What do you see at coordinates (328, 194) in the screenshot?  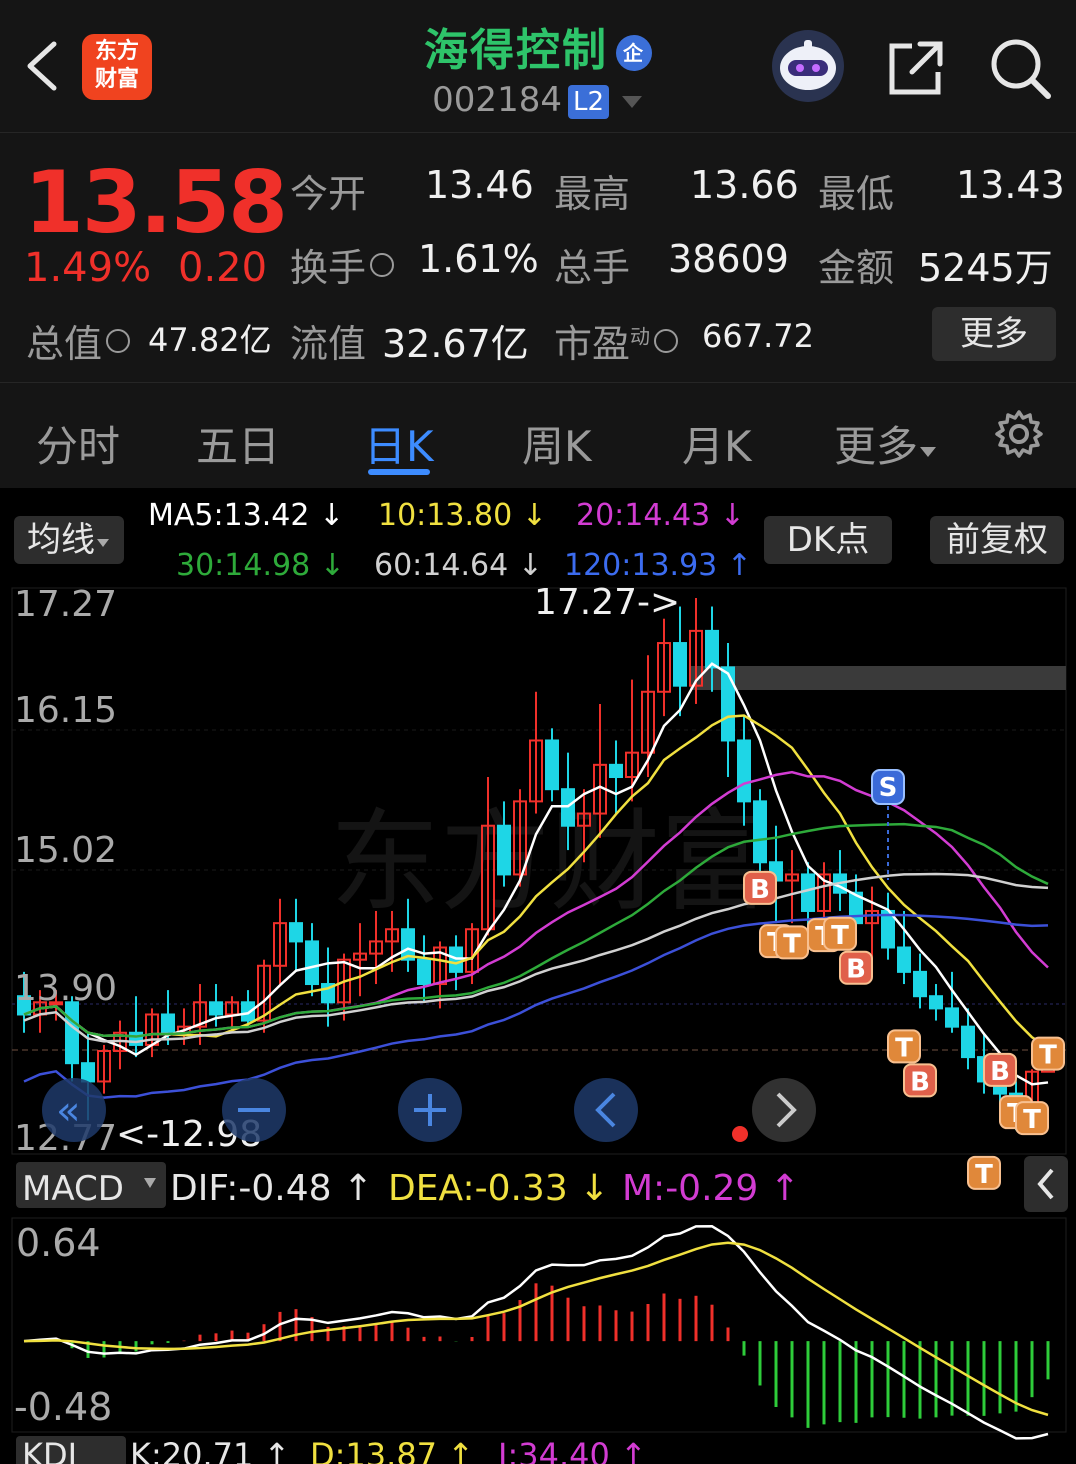 I see `open-label: 今开` at bounding box center [328, 194].